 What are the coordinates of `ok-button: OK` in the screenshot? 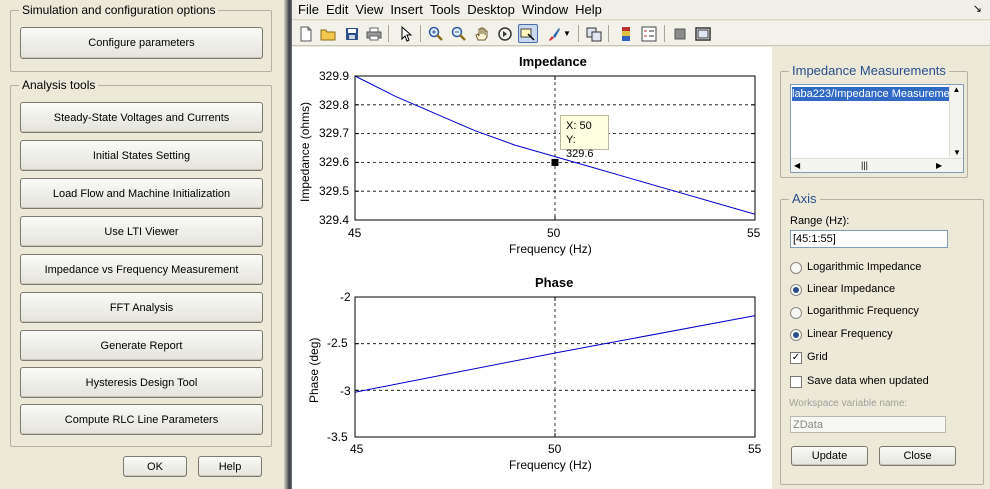 It's located at (155, 466).